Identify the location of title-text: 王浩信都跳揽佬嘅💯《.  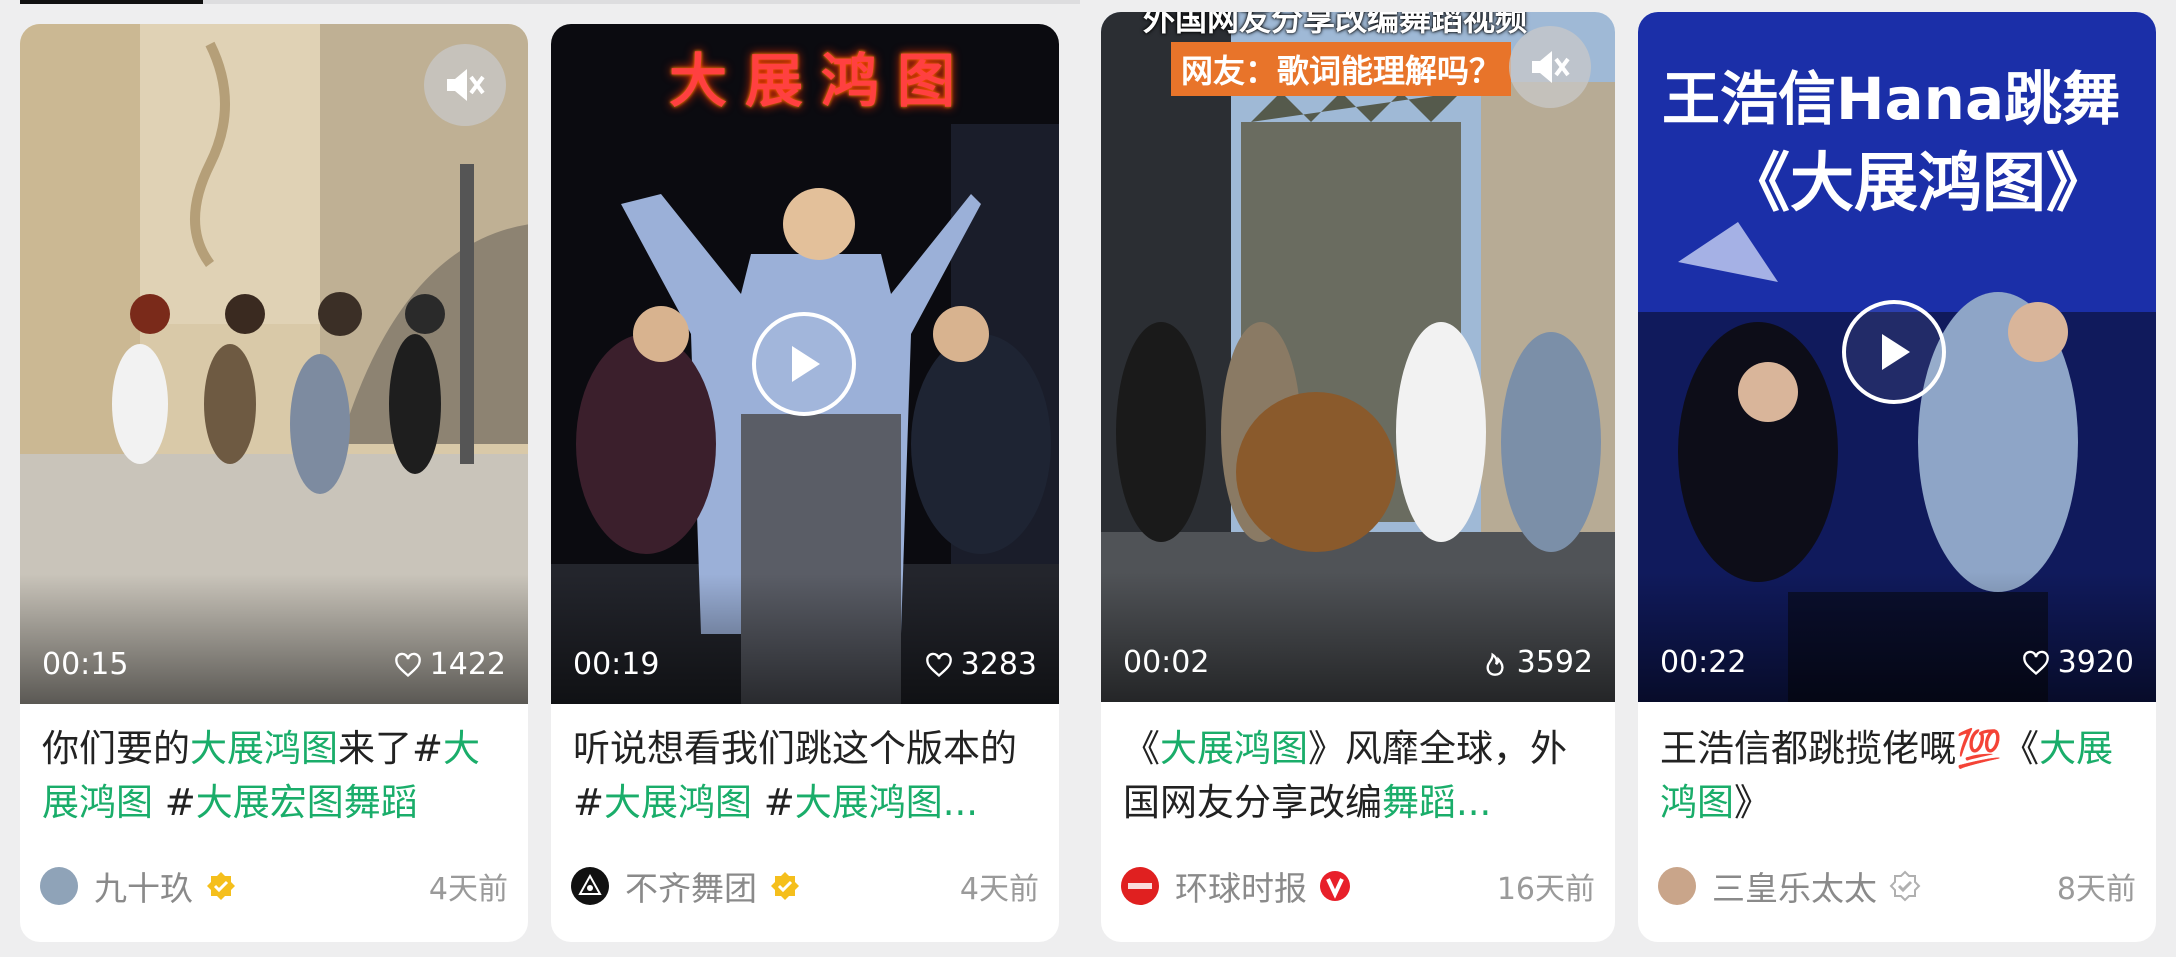
(1850, 748).